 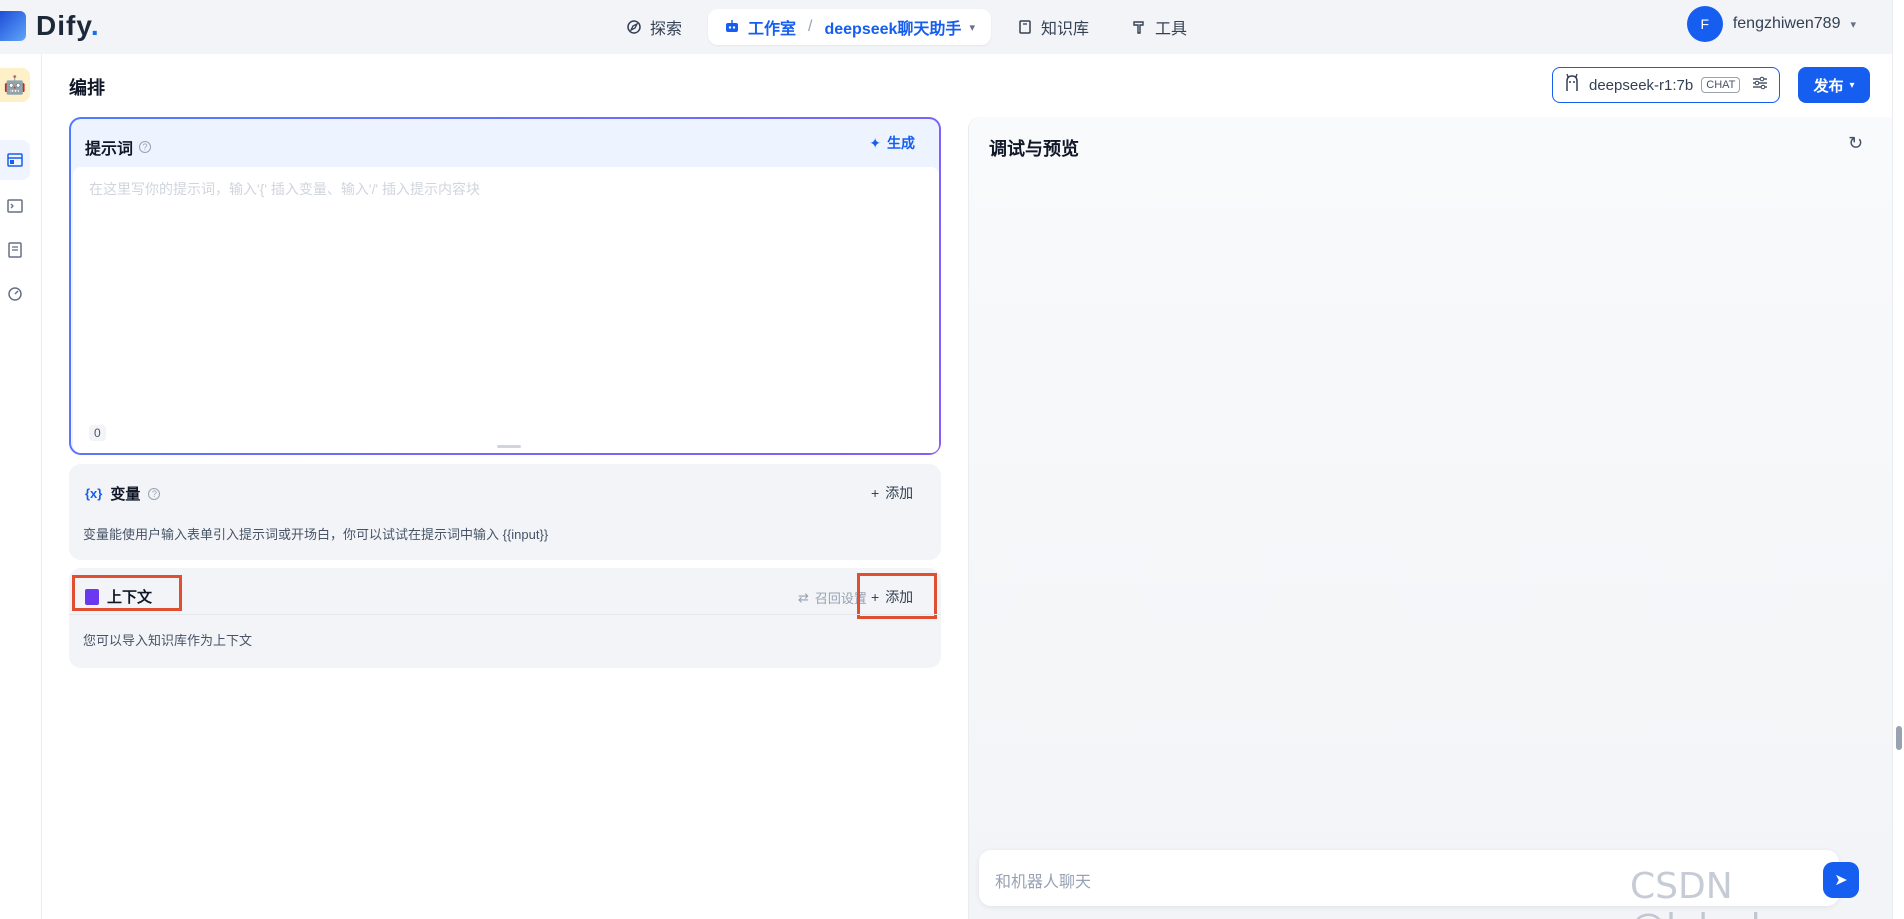 What do you see at coordinates (1641, 85) in the screenshot?
I see `model-name: deepseek-r1:7b` at bounding box center [1641, 85].